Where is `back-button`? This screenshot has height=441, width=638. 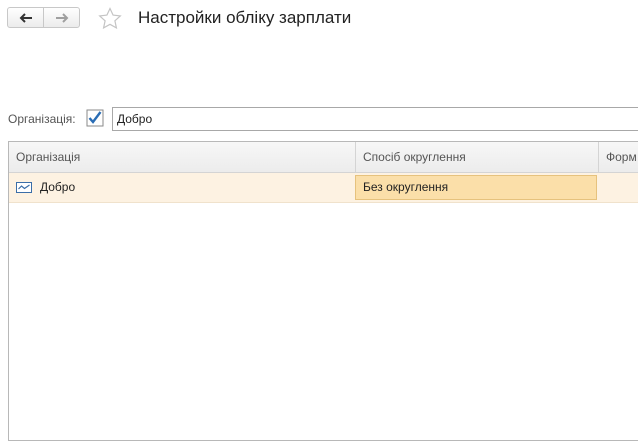
back-button is located at coordinates (25, 17).